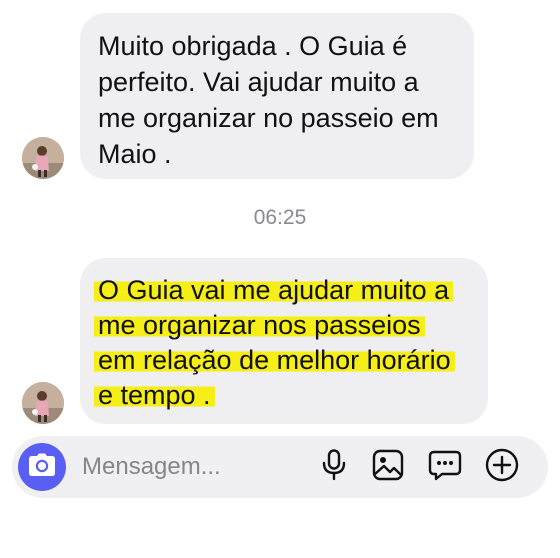 The height and width of the screenshot is (558, 560). Describe the element at coordinates (280, 217) in the screenshot. I see `message-timestamp: 06:25` at that location.